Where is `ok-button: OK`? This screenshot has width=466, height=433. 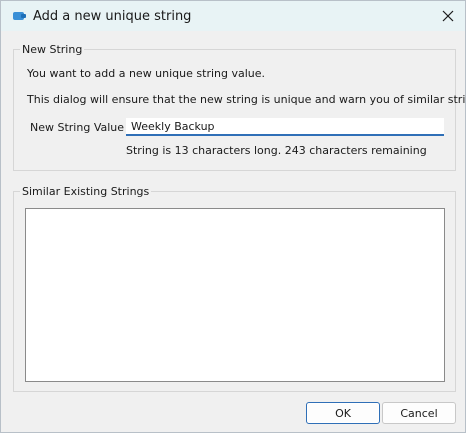 ok-button: OK is located at coordinates (343, 413).